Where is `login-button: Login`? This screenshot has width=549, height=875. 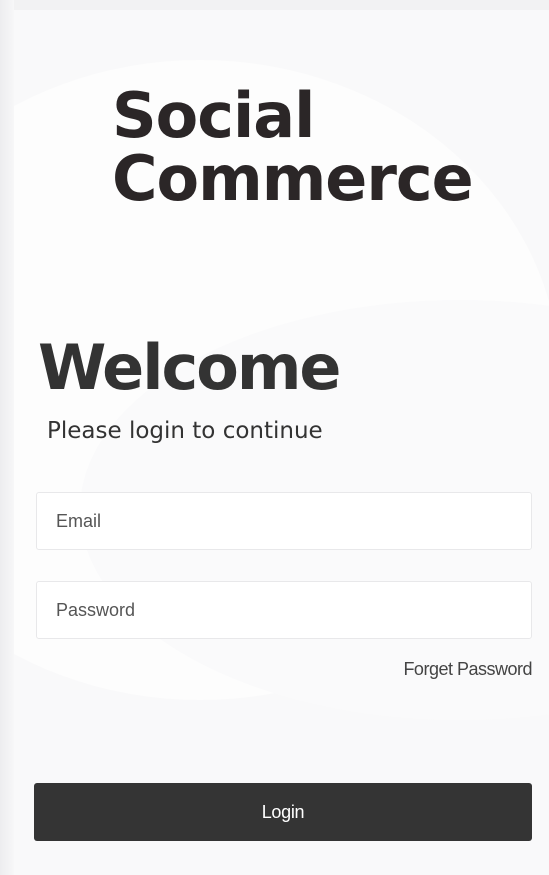
login-button: Login is located at coordinates (283, 812).